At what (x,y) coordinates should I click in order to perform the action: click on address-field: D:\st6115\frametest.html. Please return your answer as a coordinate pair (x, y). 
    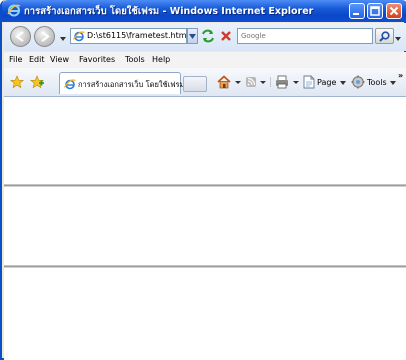
    Looking at the image, I should click on (129, 36).